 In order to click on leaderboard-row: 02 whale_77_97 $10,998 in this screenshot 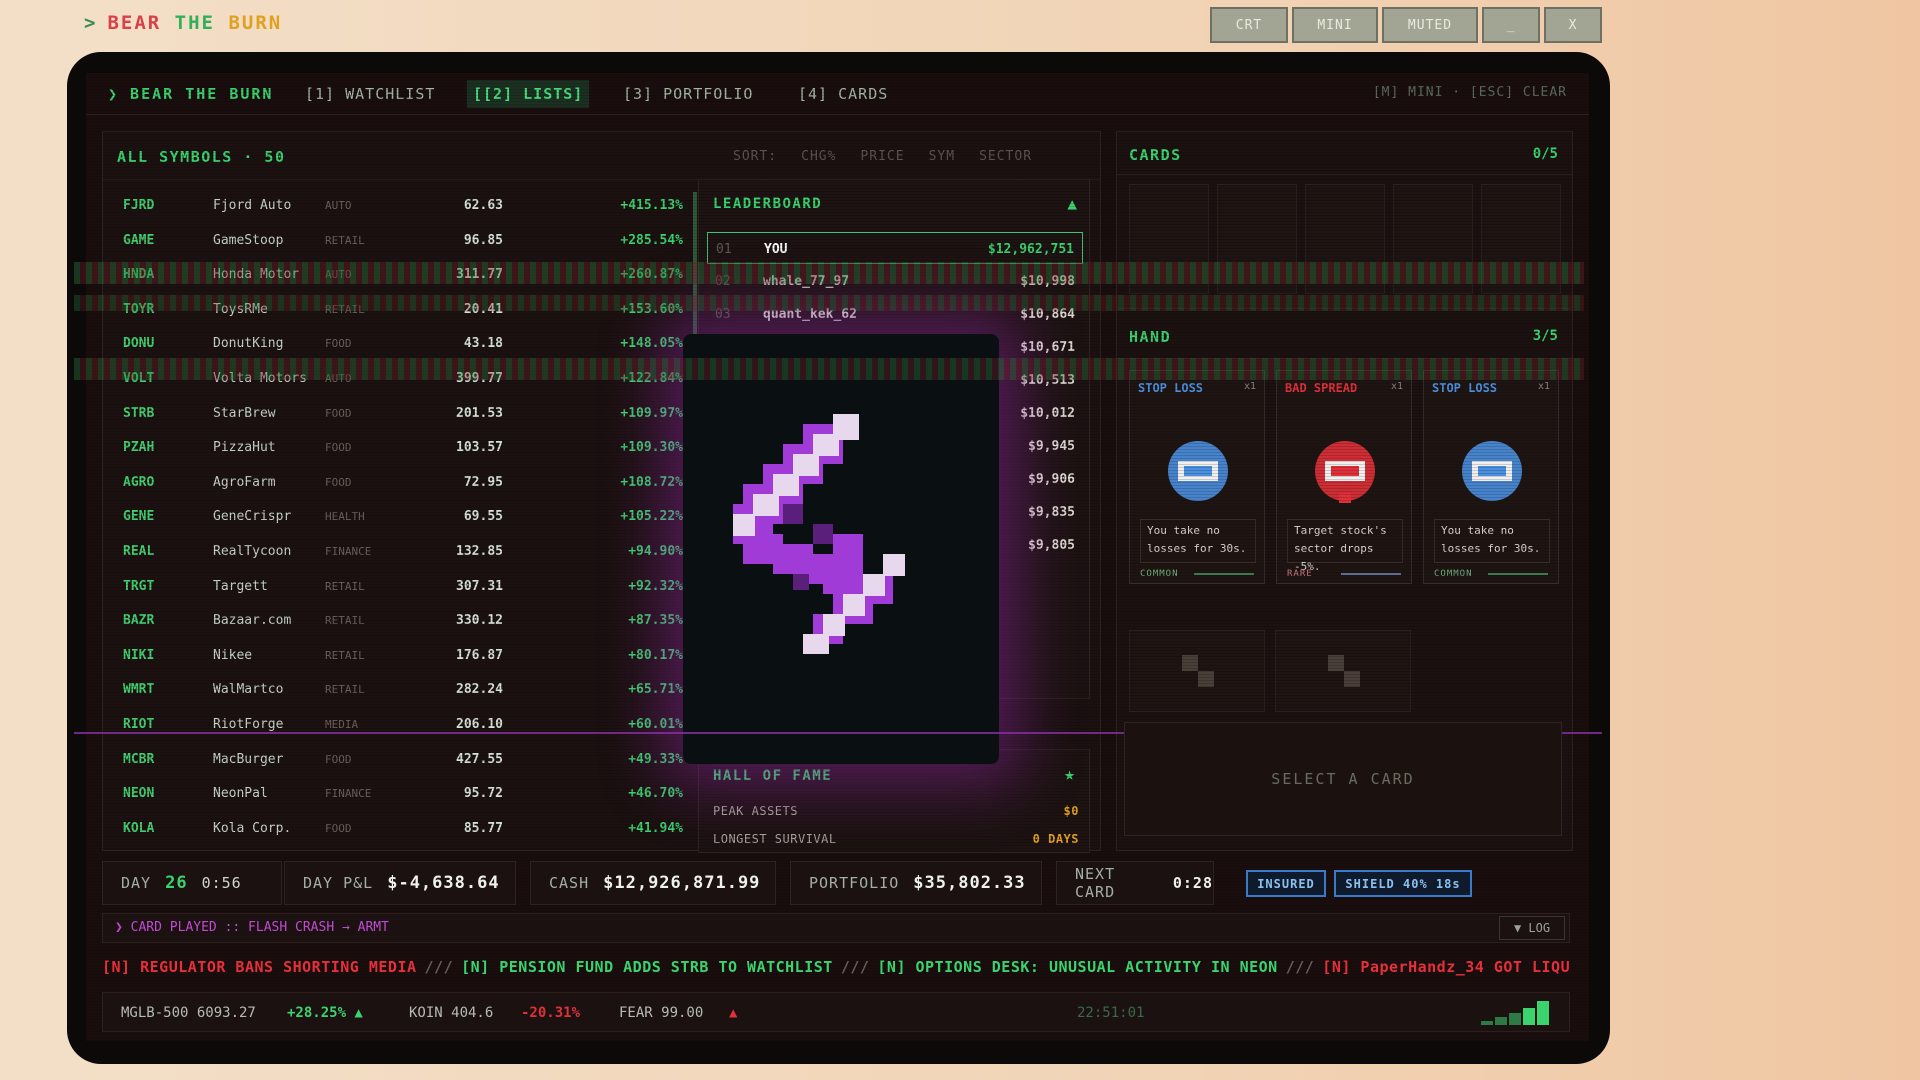, I will do `click(895, 281)`.